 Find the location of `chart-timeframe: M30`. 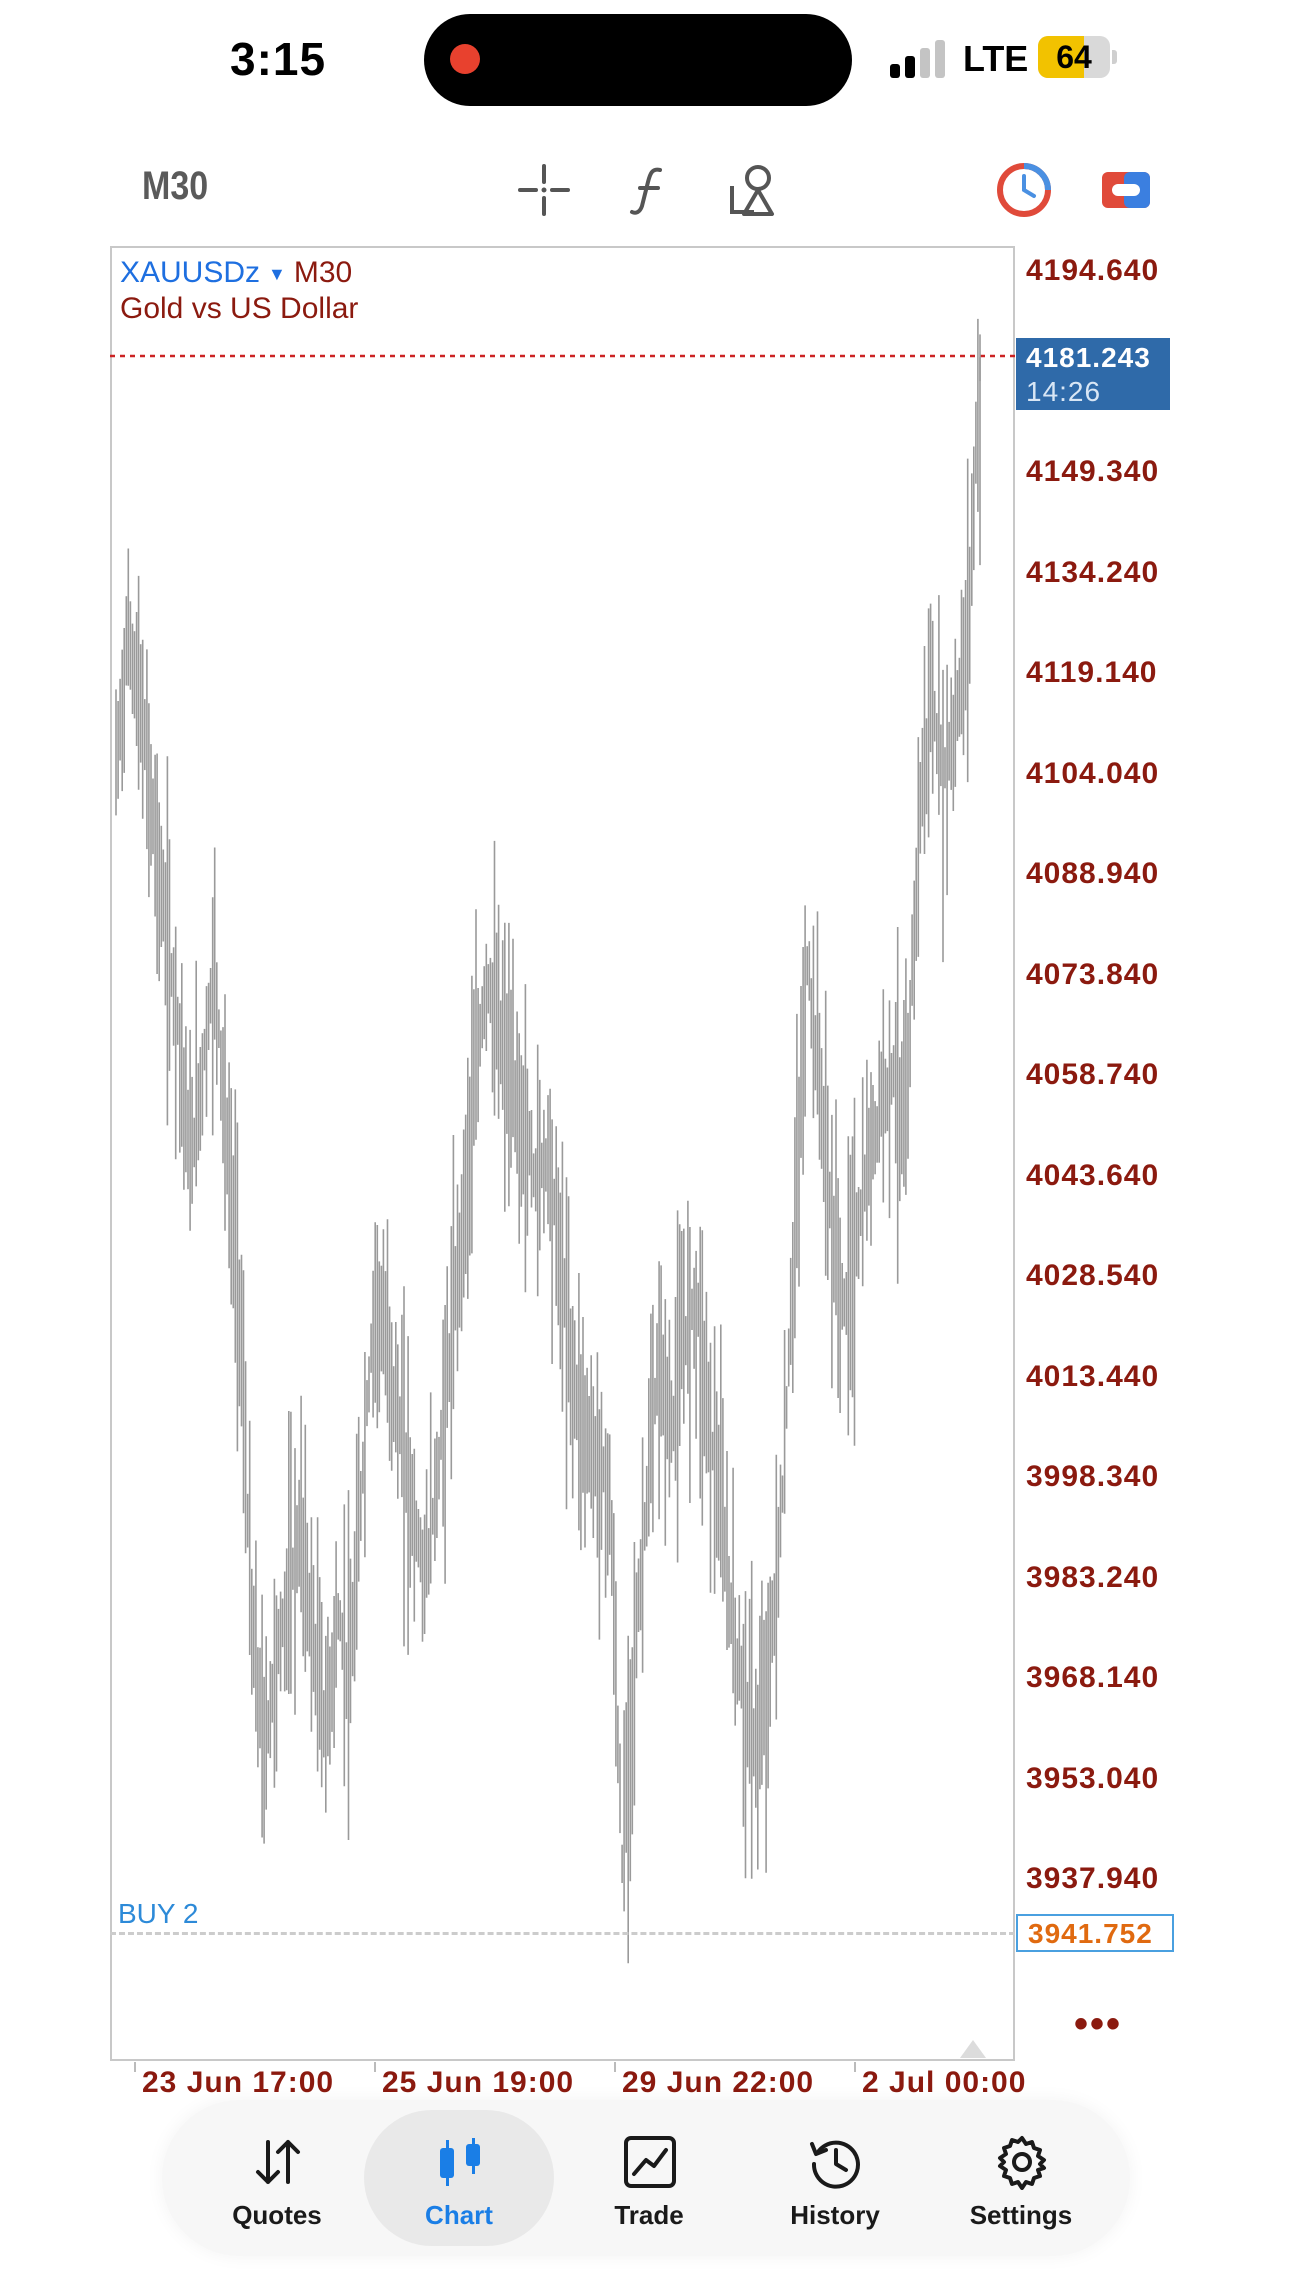

chart-timeframe: M30 is located at coordinates (323, 272).